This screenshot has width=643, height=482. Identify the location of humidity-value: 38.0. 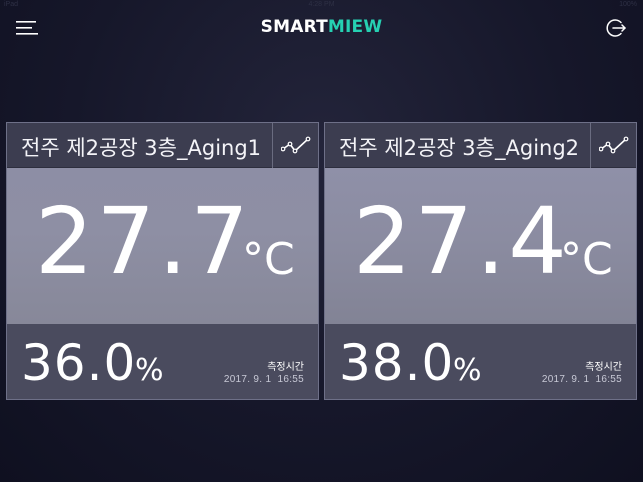
(397, 363).